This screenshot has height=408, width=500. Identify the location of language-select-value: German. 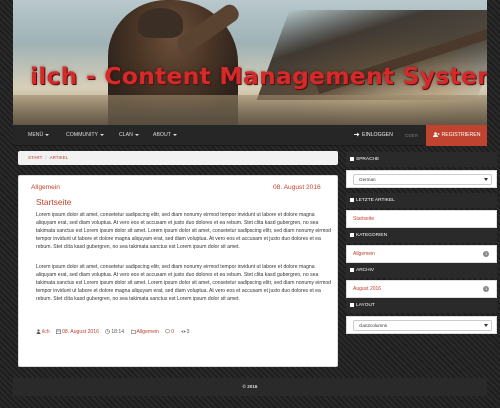
(367, 179).